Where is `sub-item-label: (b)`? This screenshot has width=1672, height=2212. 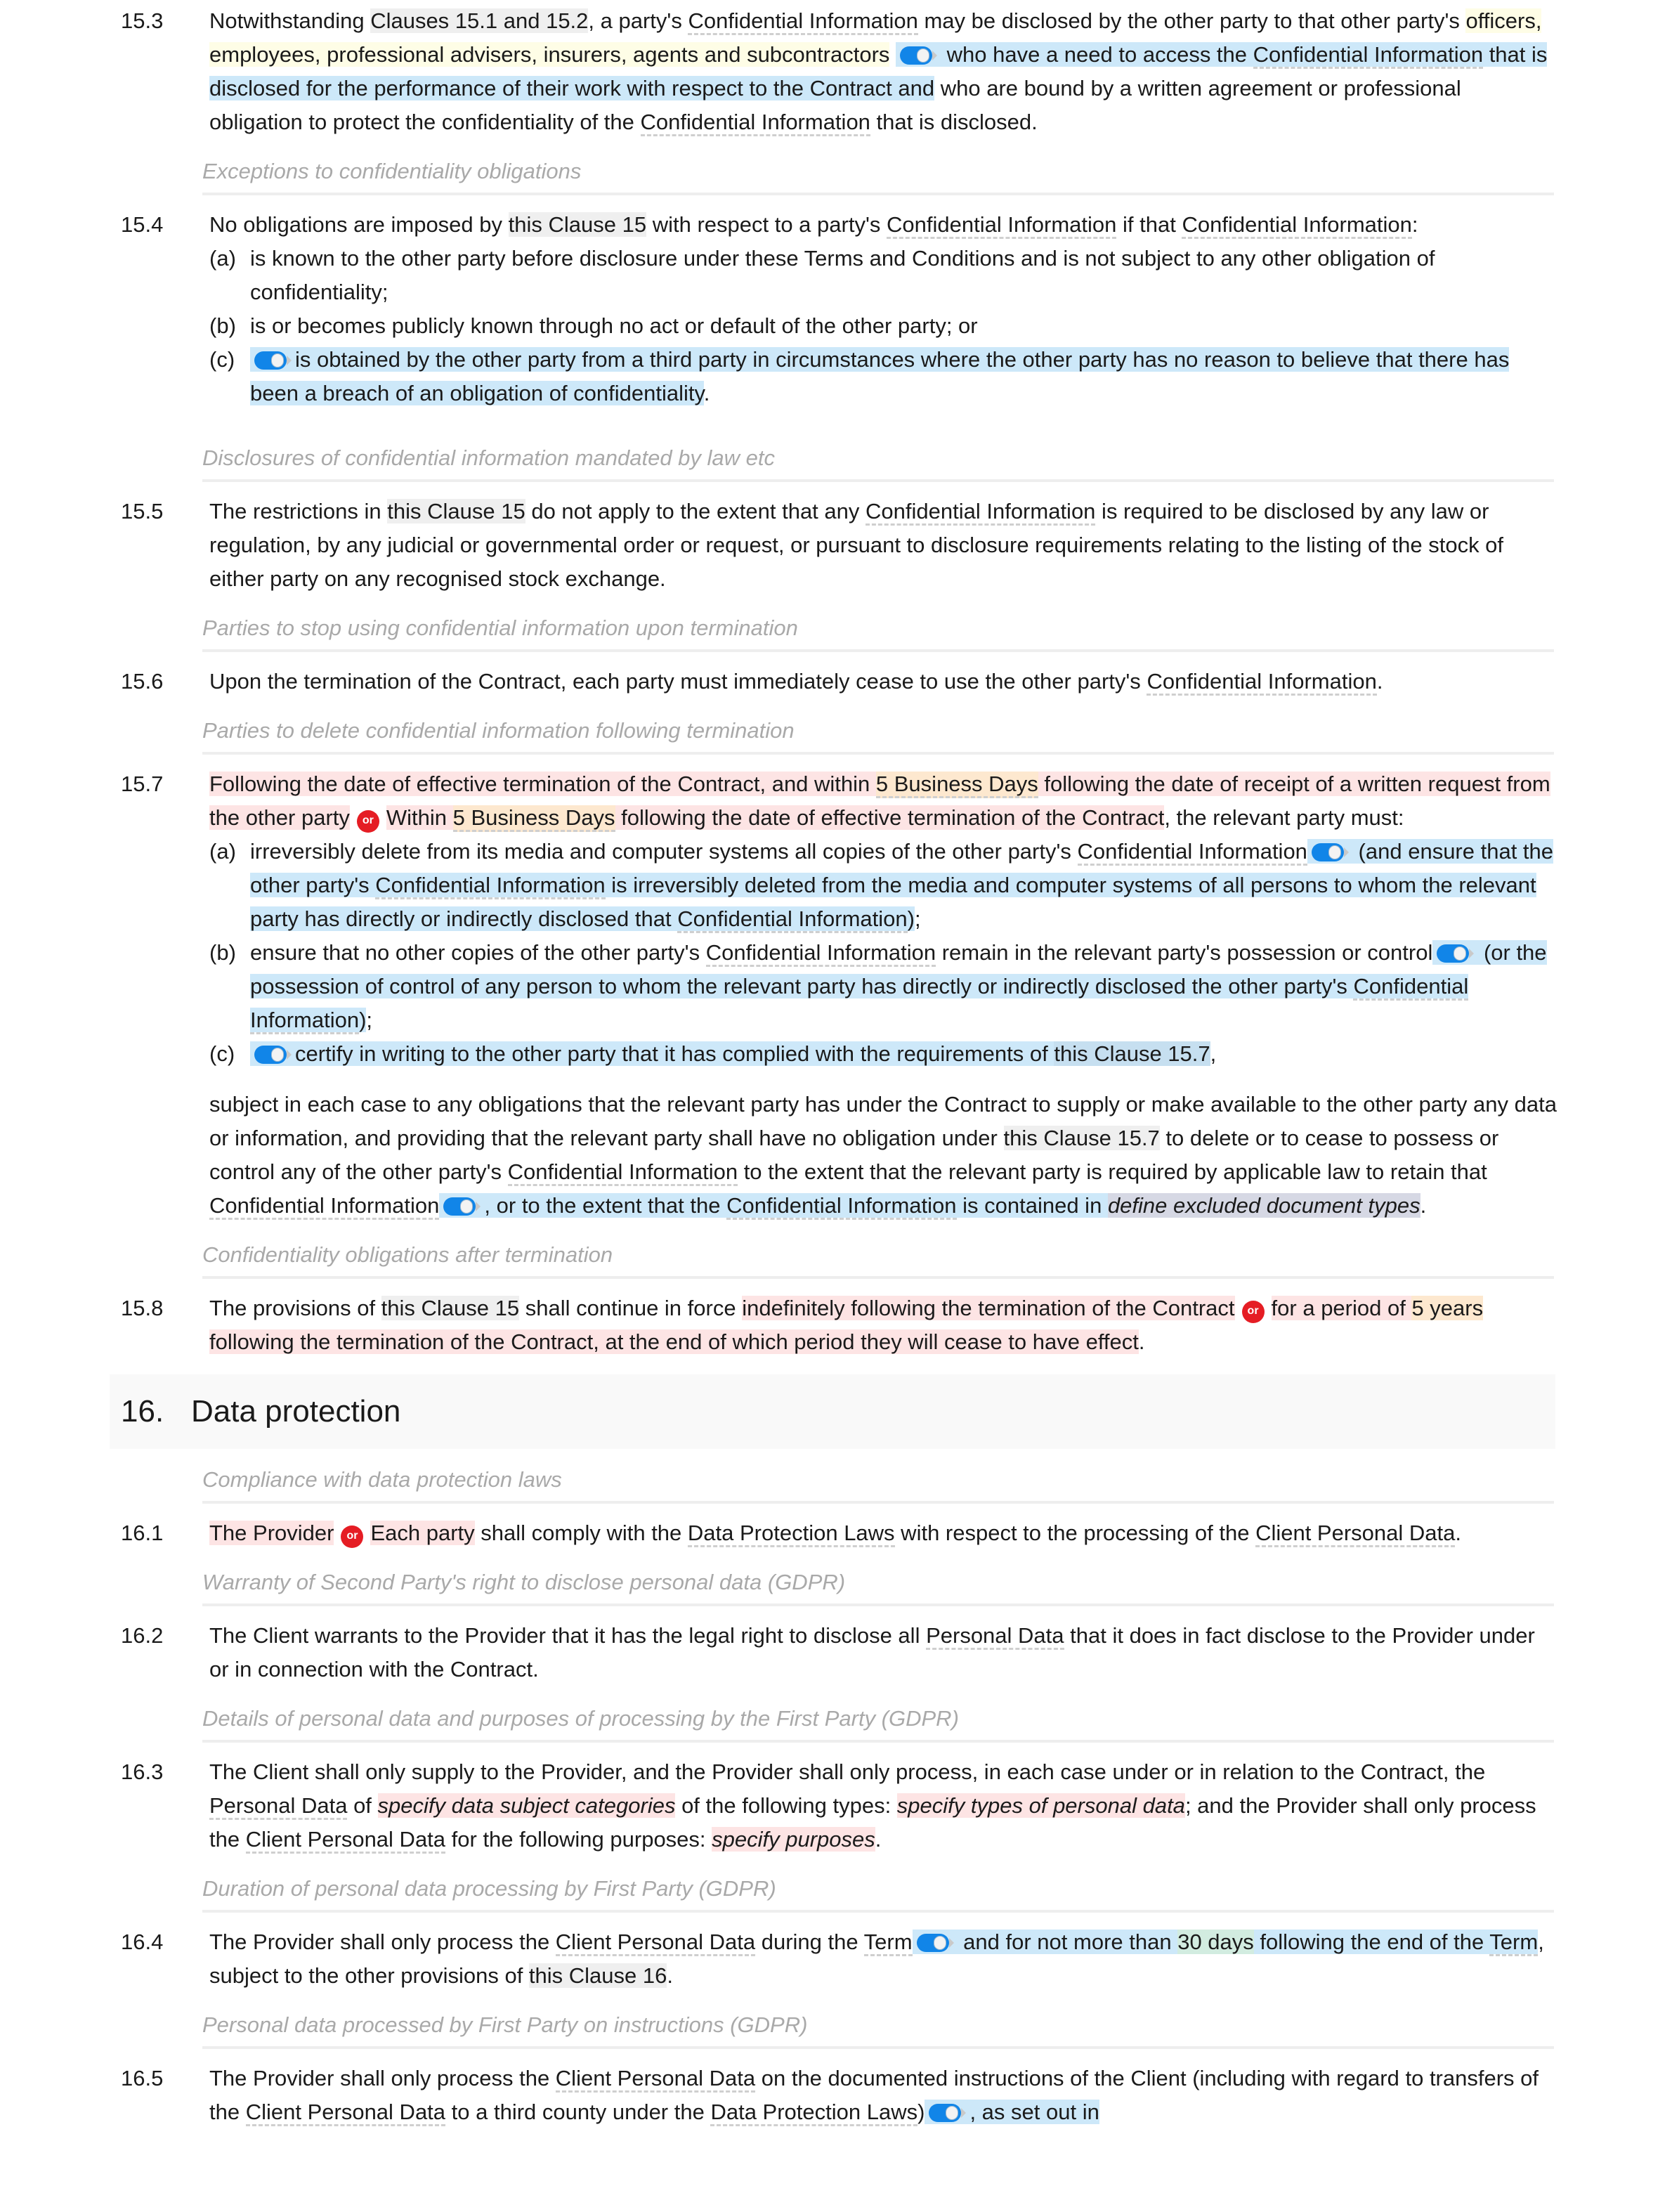 sub-item-label: (b) is located at coordinates (222, 325).